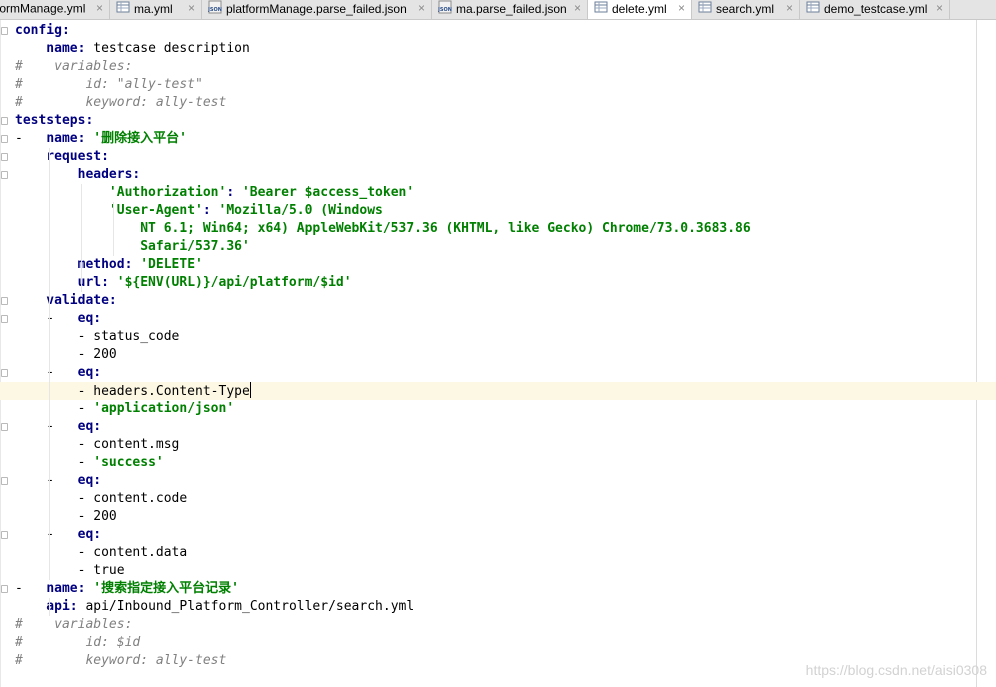 The image size is (996, 687). Describe the element at coordinates (498, 157) in the screenshot. I see `code-line: request:` at that location.